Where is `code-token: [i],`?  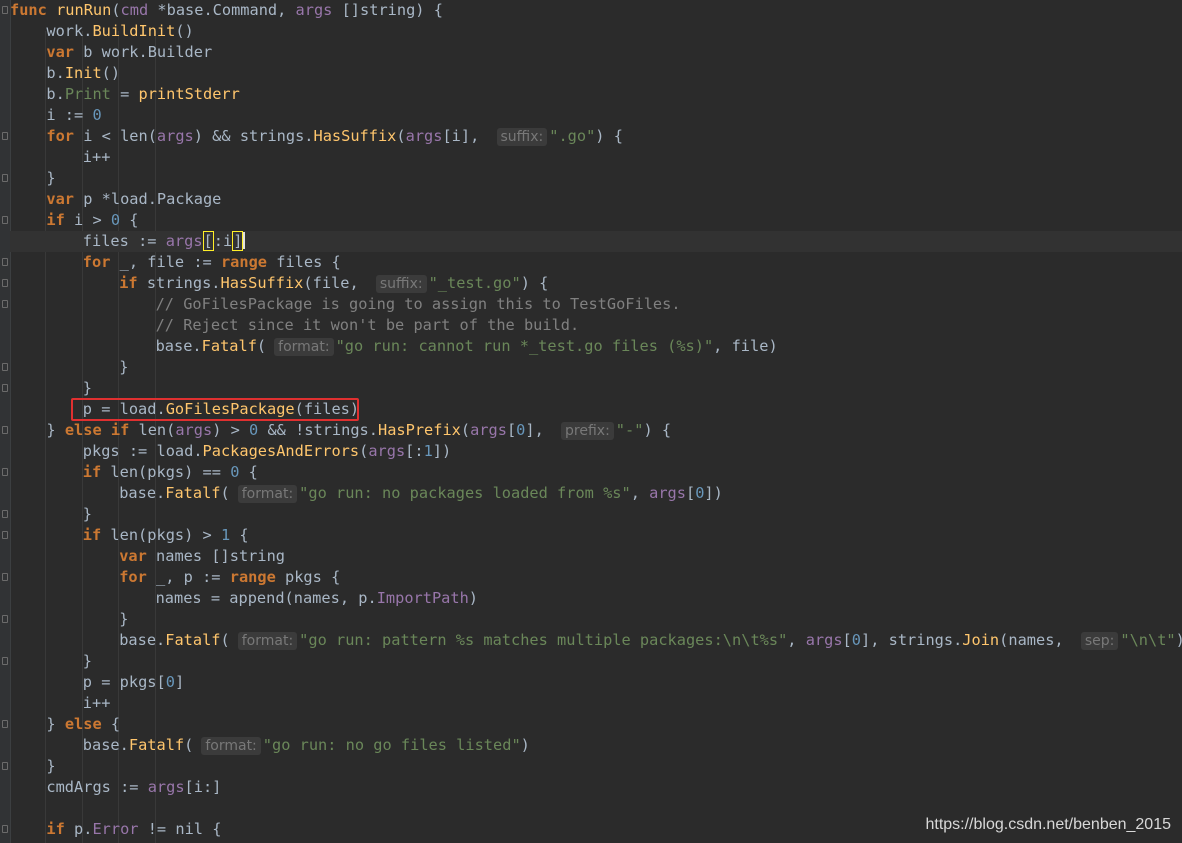
code-token: [i], is located at coordinates (465, 136).